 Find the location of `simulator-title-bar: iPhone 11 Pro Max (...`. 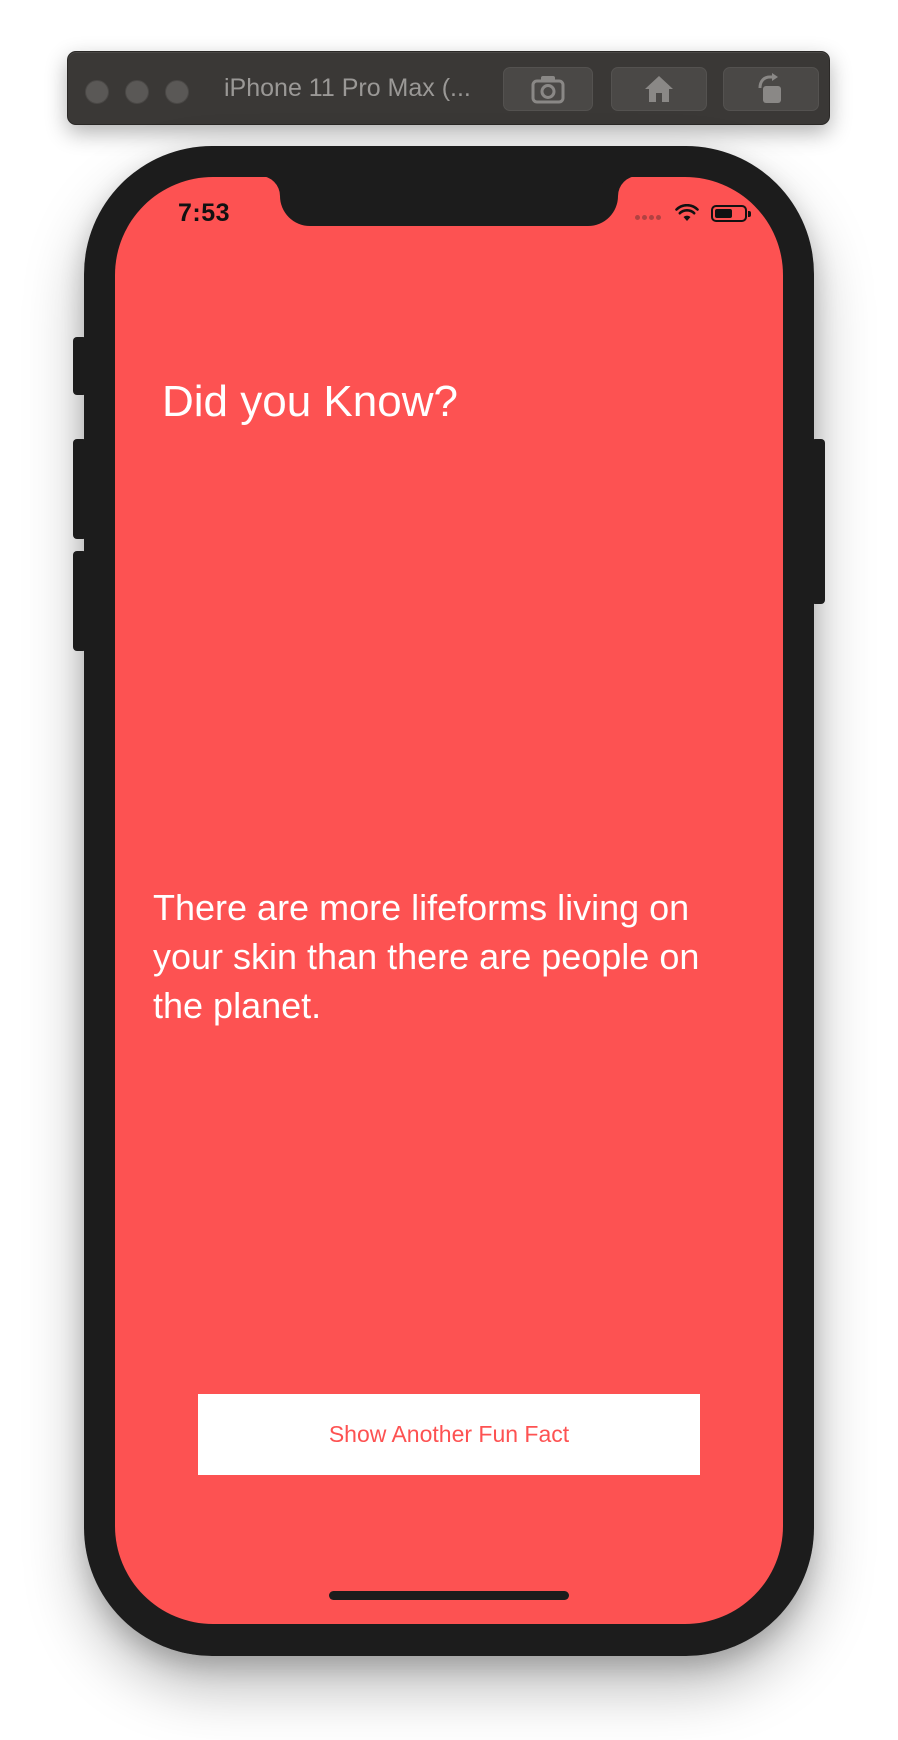

simulator-title-bar: iPhone 11 Pro Max (... is located at coordinates (448, 88).